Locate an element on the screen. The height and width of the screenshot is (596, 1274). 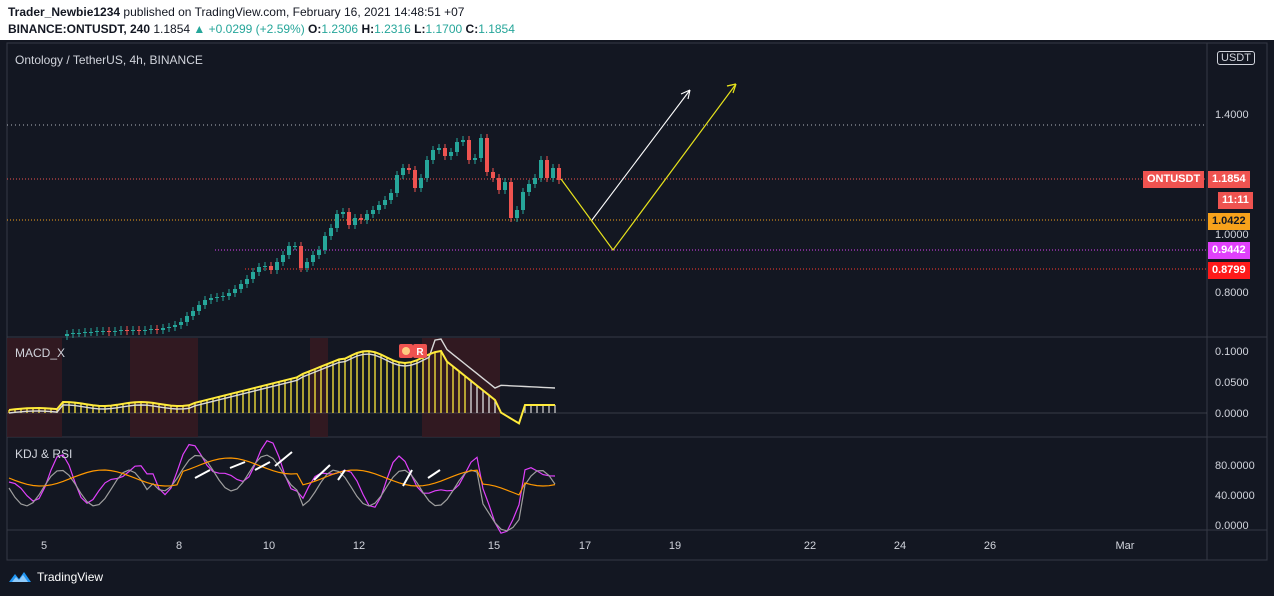
time-tick: 24 is located at coordinates (900, 546).